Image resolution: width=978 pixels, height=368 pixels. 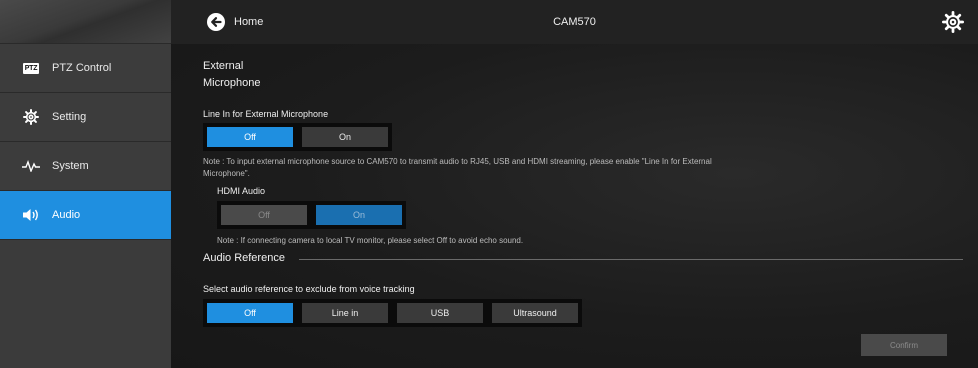 What do you see at coordinates (31, 166) in the screenshot?
I see `pulse-icon` at bounding box center [31, 166].